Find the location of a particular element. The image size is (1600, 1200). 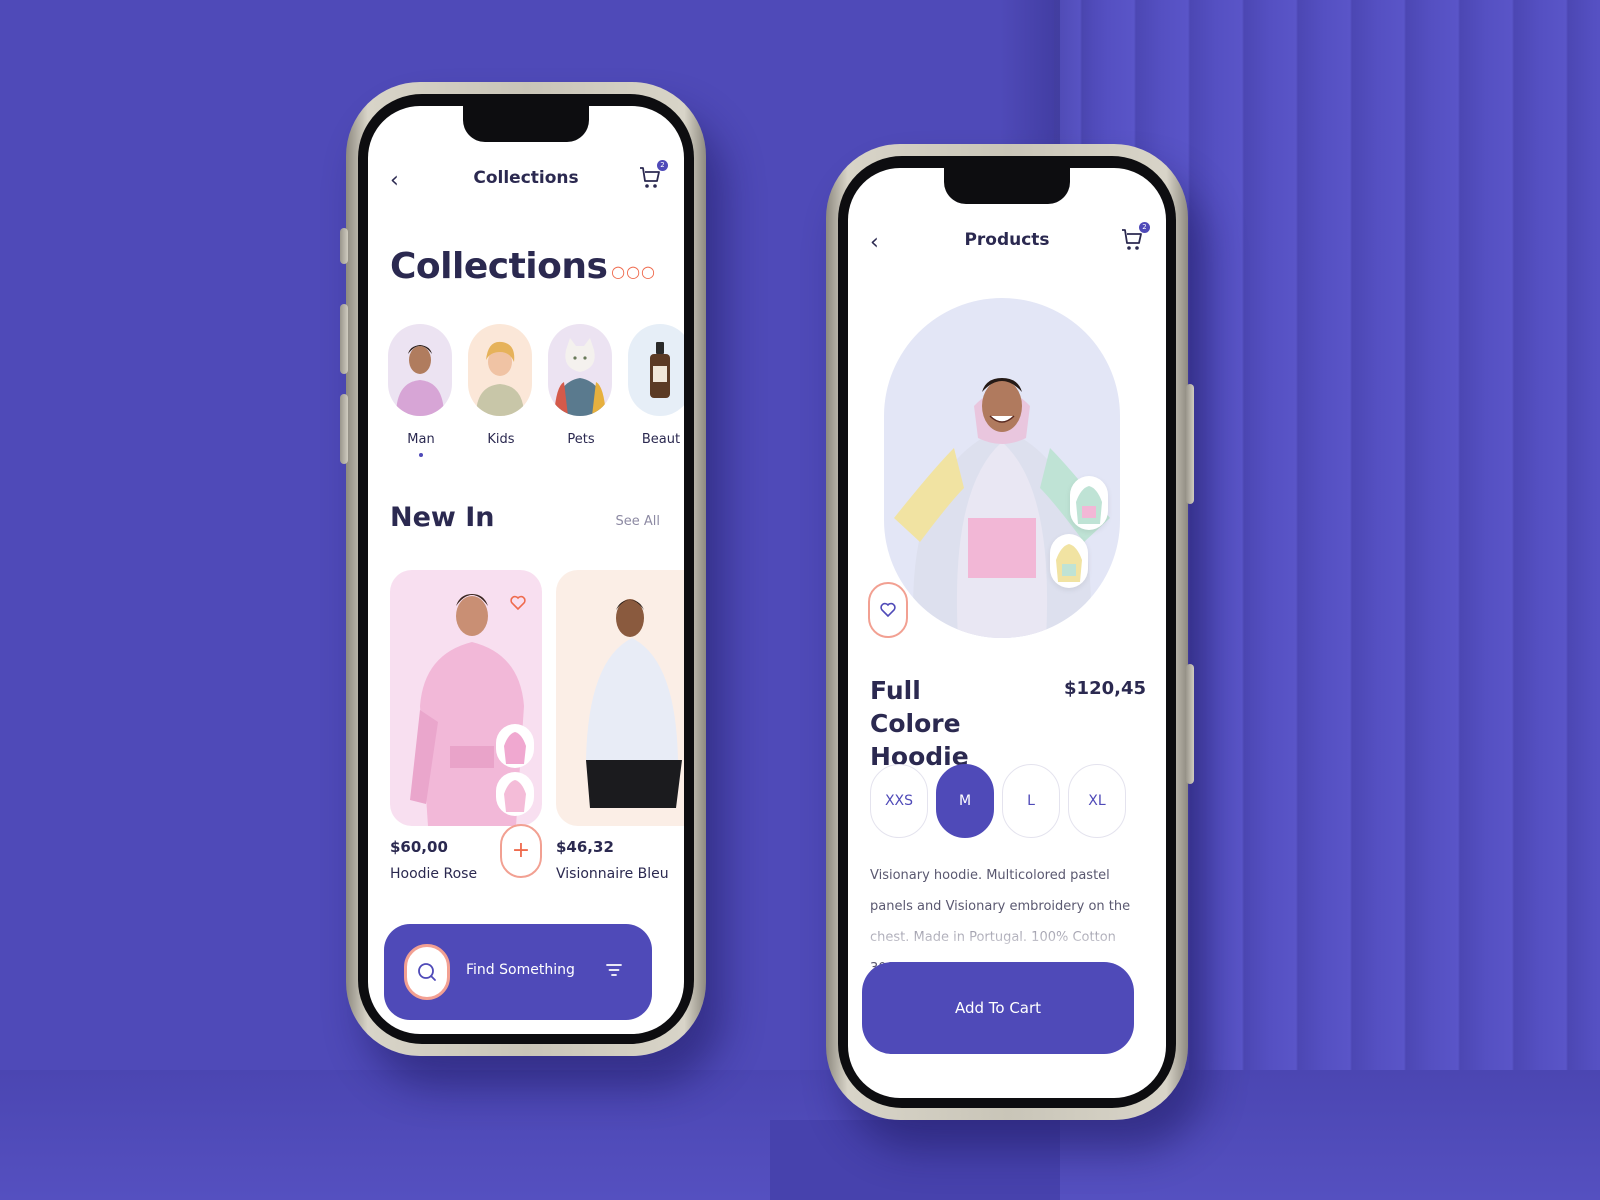

product-card-hoodie-rose is located at coordinates (466, 698).